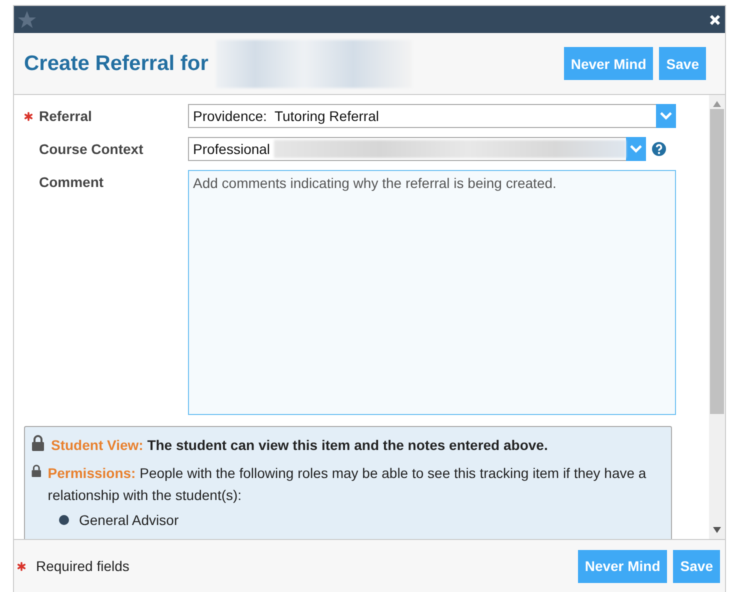  I want to click on field-label: Comment, so click(71, 182).